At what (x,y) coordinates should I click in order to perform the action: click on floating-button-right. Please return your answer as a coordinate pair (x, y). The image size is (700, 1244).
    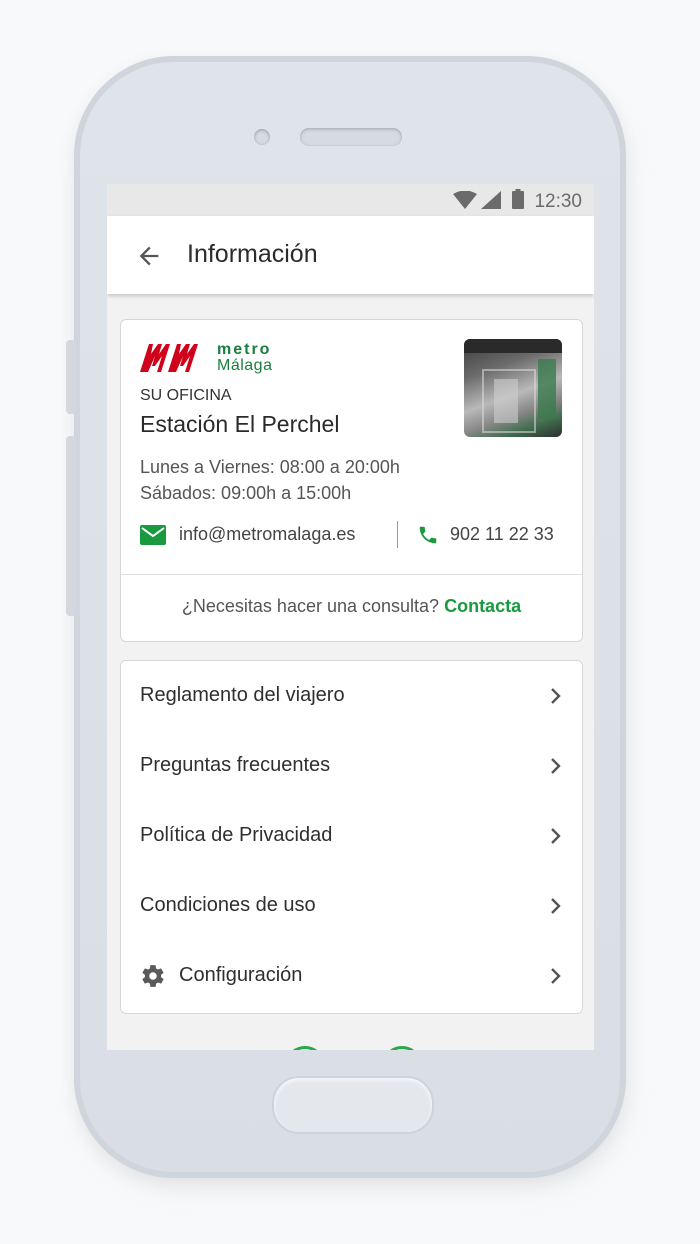
    Looking at the image, I should click on (402, 1048).